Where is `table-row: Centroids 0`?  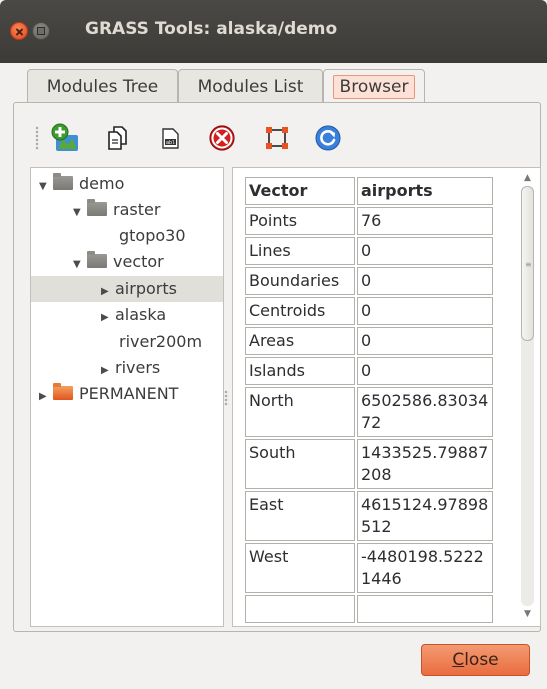
table-row: Centroids 0 is located at coordinates (369, 311).